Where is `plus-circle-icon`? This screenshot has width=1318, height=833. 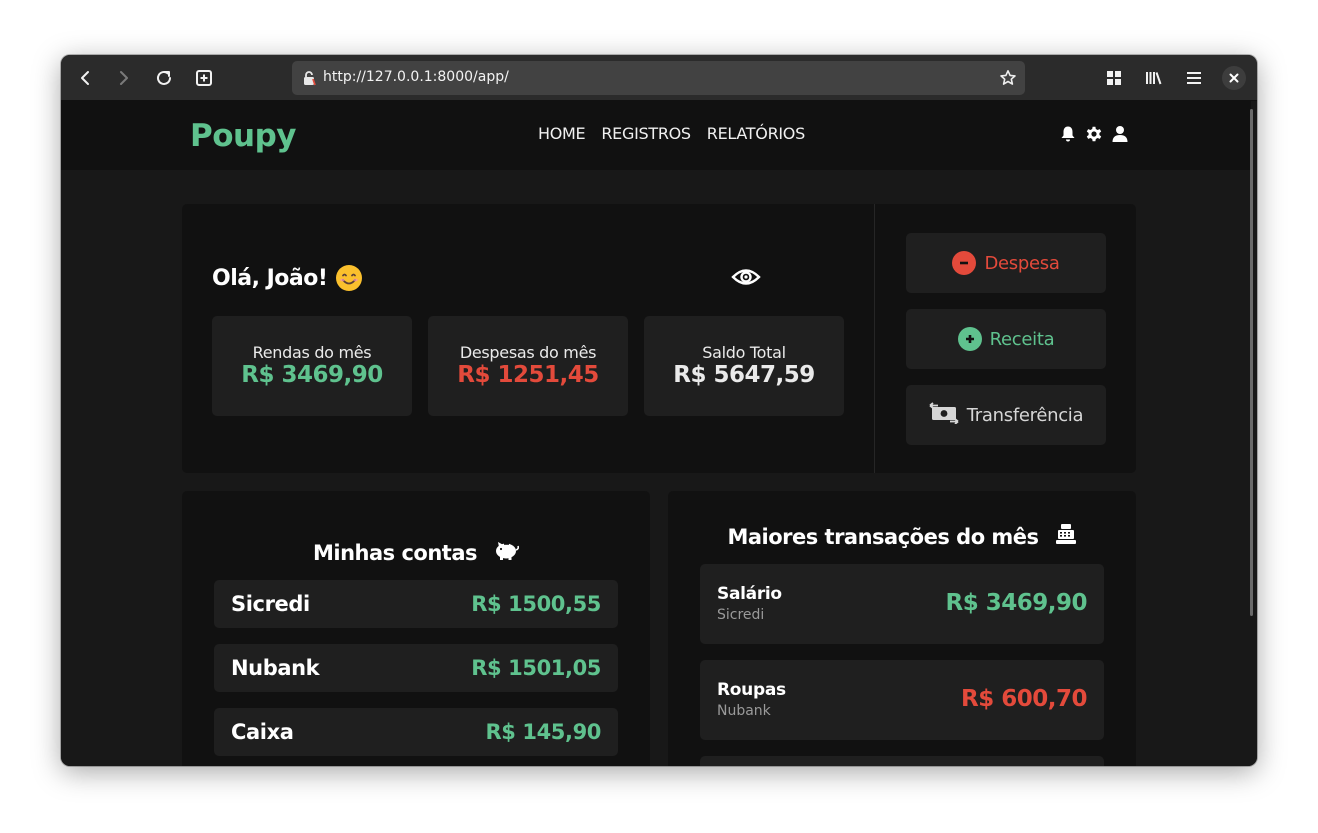
plus-circle-icon is located at coordinates (969, 339).